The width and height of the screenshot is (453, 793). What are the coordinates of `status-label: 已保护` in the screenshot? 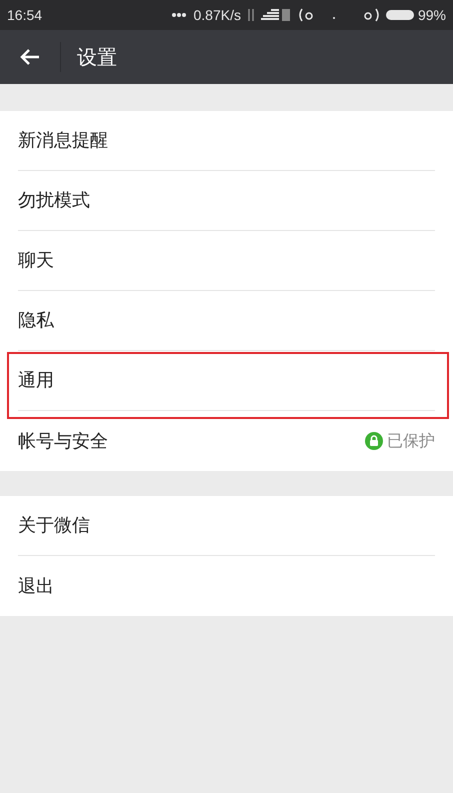 It's located at (411, 441).